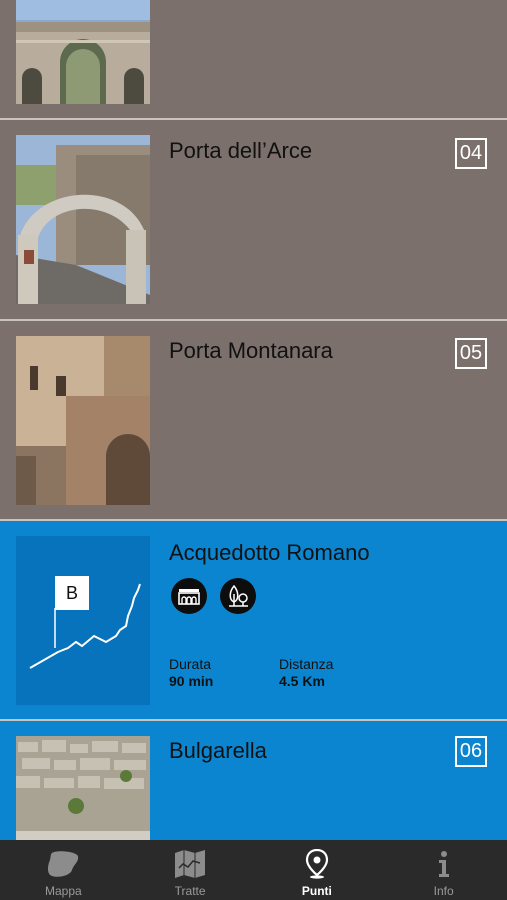 The height and width of the screenshot is (900, 507). What do you see at coordinates (443, 891) in the screenshot?
I see `tab-label: Info` at bounding box center [443, 891].